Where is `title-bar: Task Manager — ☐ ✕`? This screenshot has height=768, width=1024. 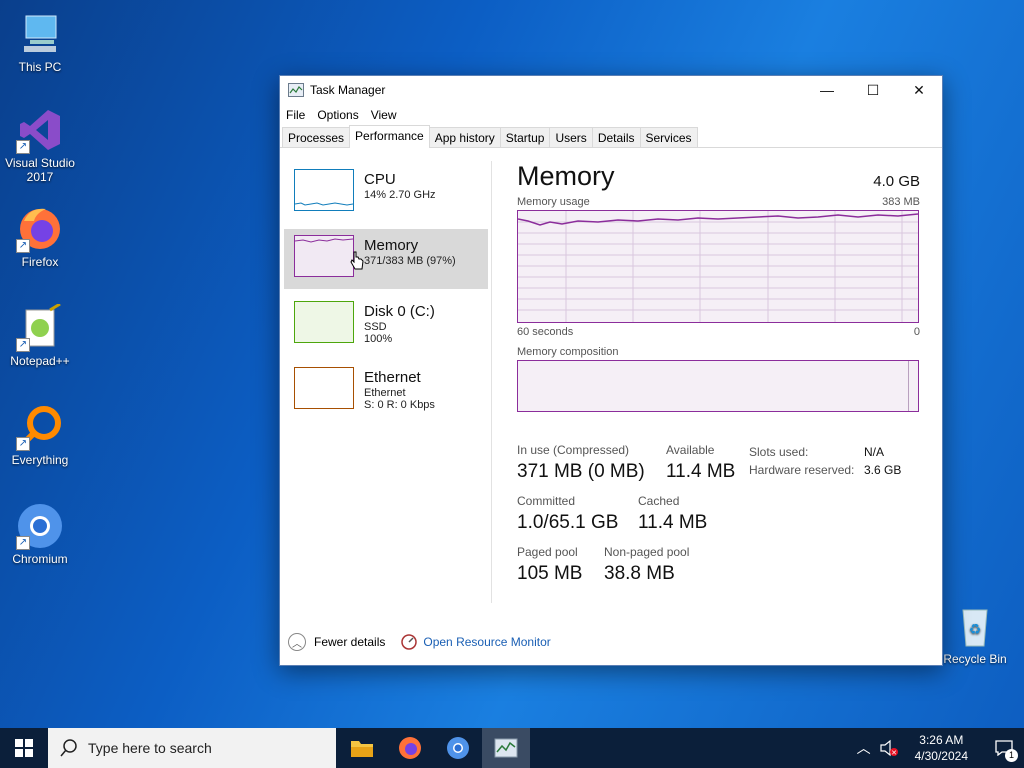 title-bar: Task Manager — ☐ ✕ is located at coordinates (611, 90).